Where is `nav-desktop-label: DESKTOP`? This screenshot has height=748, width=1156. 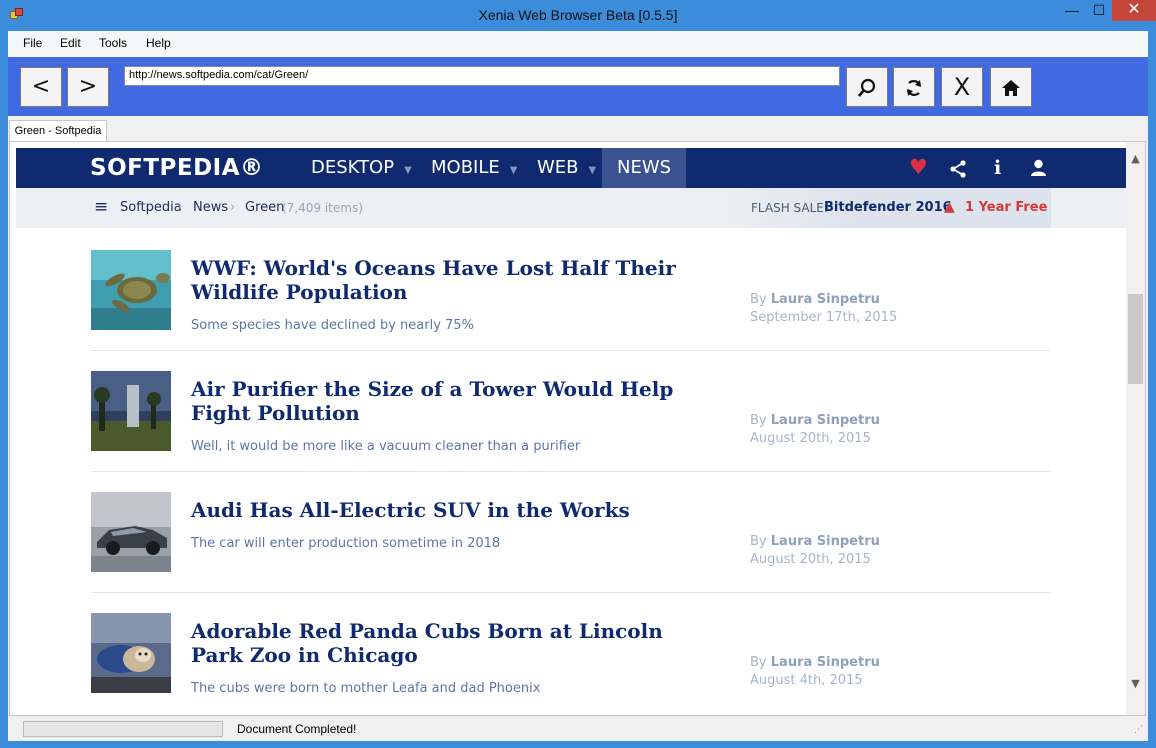
nav-desktop-label: DESKTOP is located at coordinates (353, 167).